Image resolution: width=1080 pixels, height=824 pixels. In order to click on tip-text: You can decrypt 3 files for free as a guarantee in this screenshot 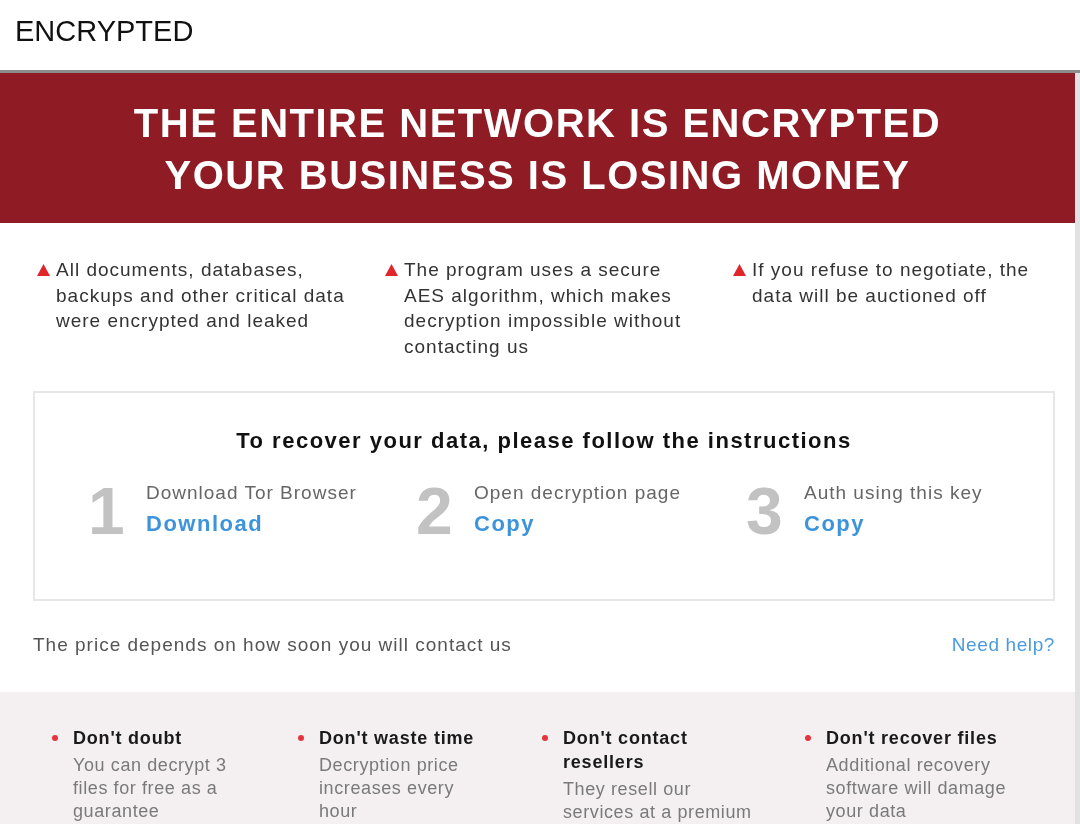, I will do `click(150, 788)`.